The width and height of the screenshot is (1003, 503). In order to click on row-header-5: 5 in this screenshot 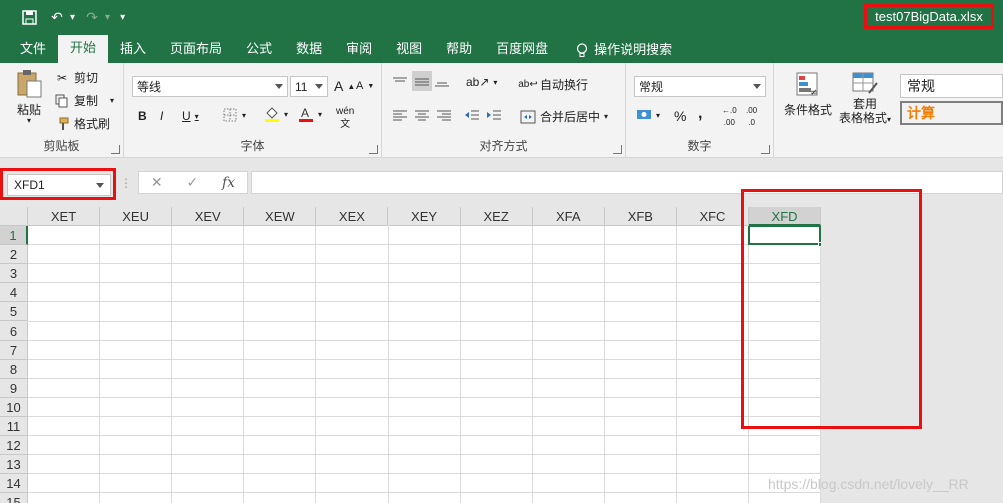, I will do `click(14, 312)`.